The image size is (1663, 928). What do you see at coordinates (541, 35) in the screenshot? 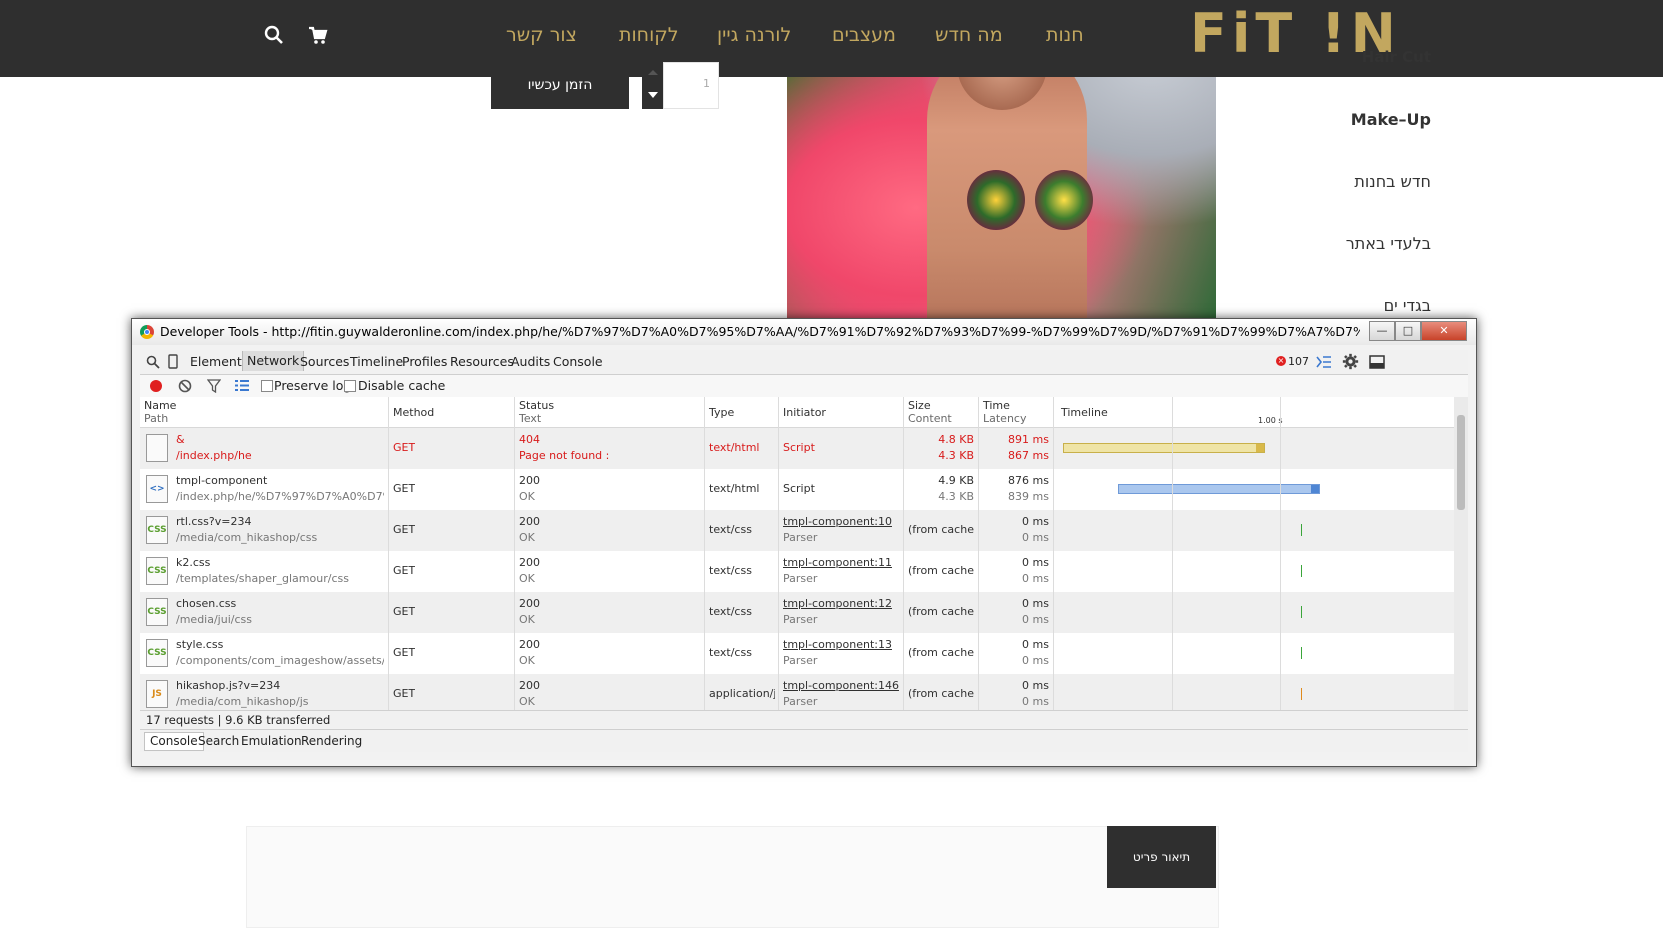
I see `nav-contact: צור קשר` at bounding box center [541, 35].